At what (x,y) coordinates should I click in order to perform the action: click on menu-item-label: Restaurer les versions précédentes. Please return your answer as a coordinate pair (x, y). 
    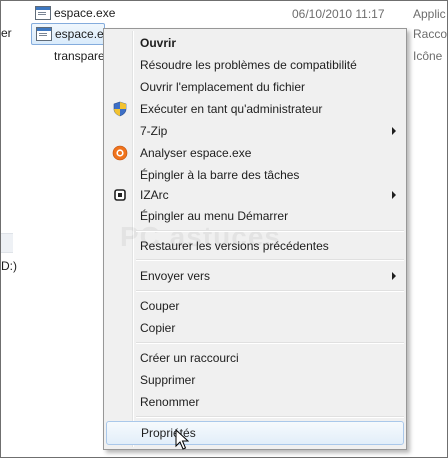
    Looking at the image, I should click on (234, 246).